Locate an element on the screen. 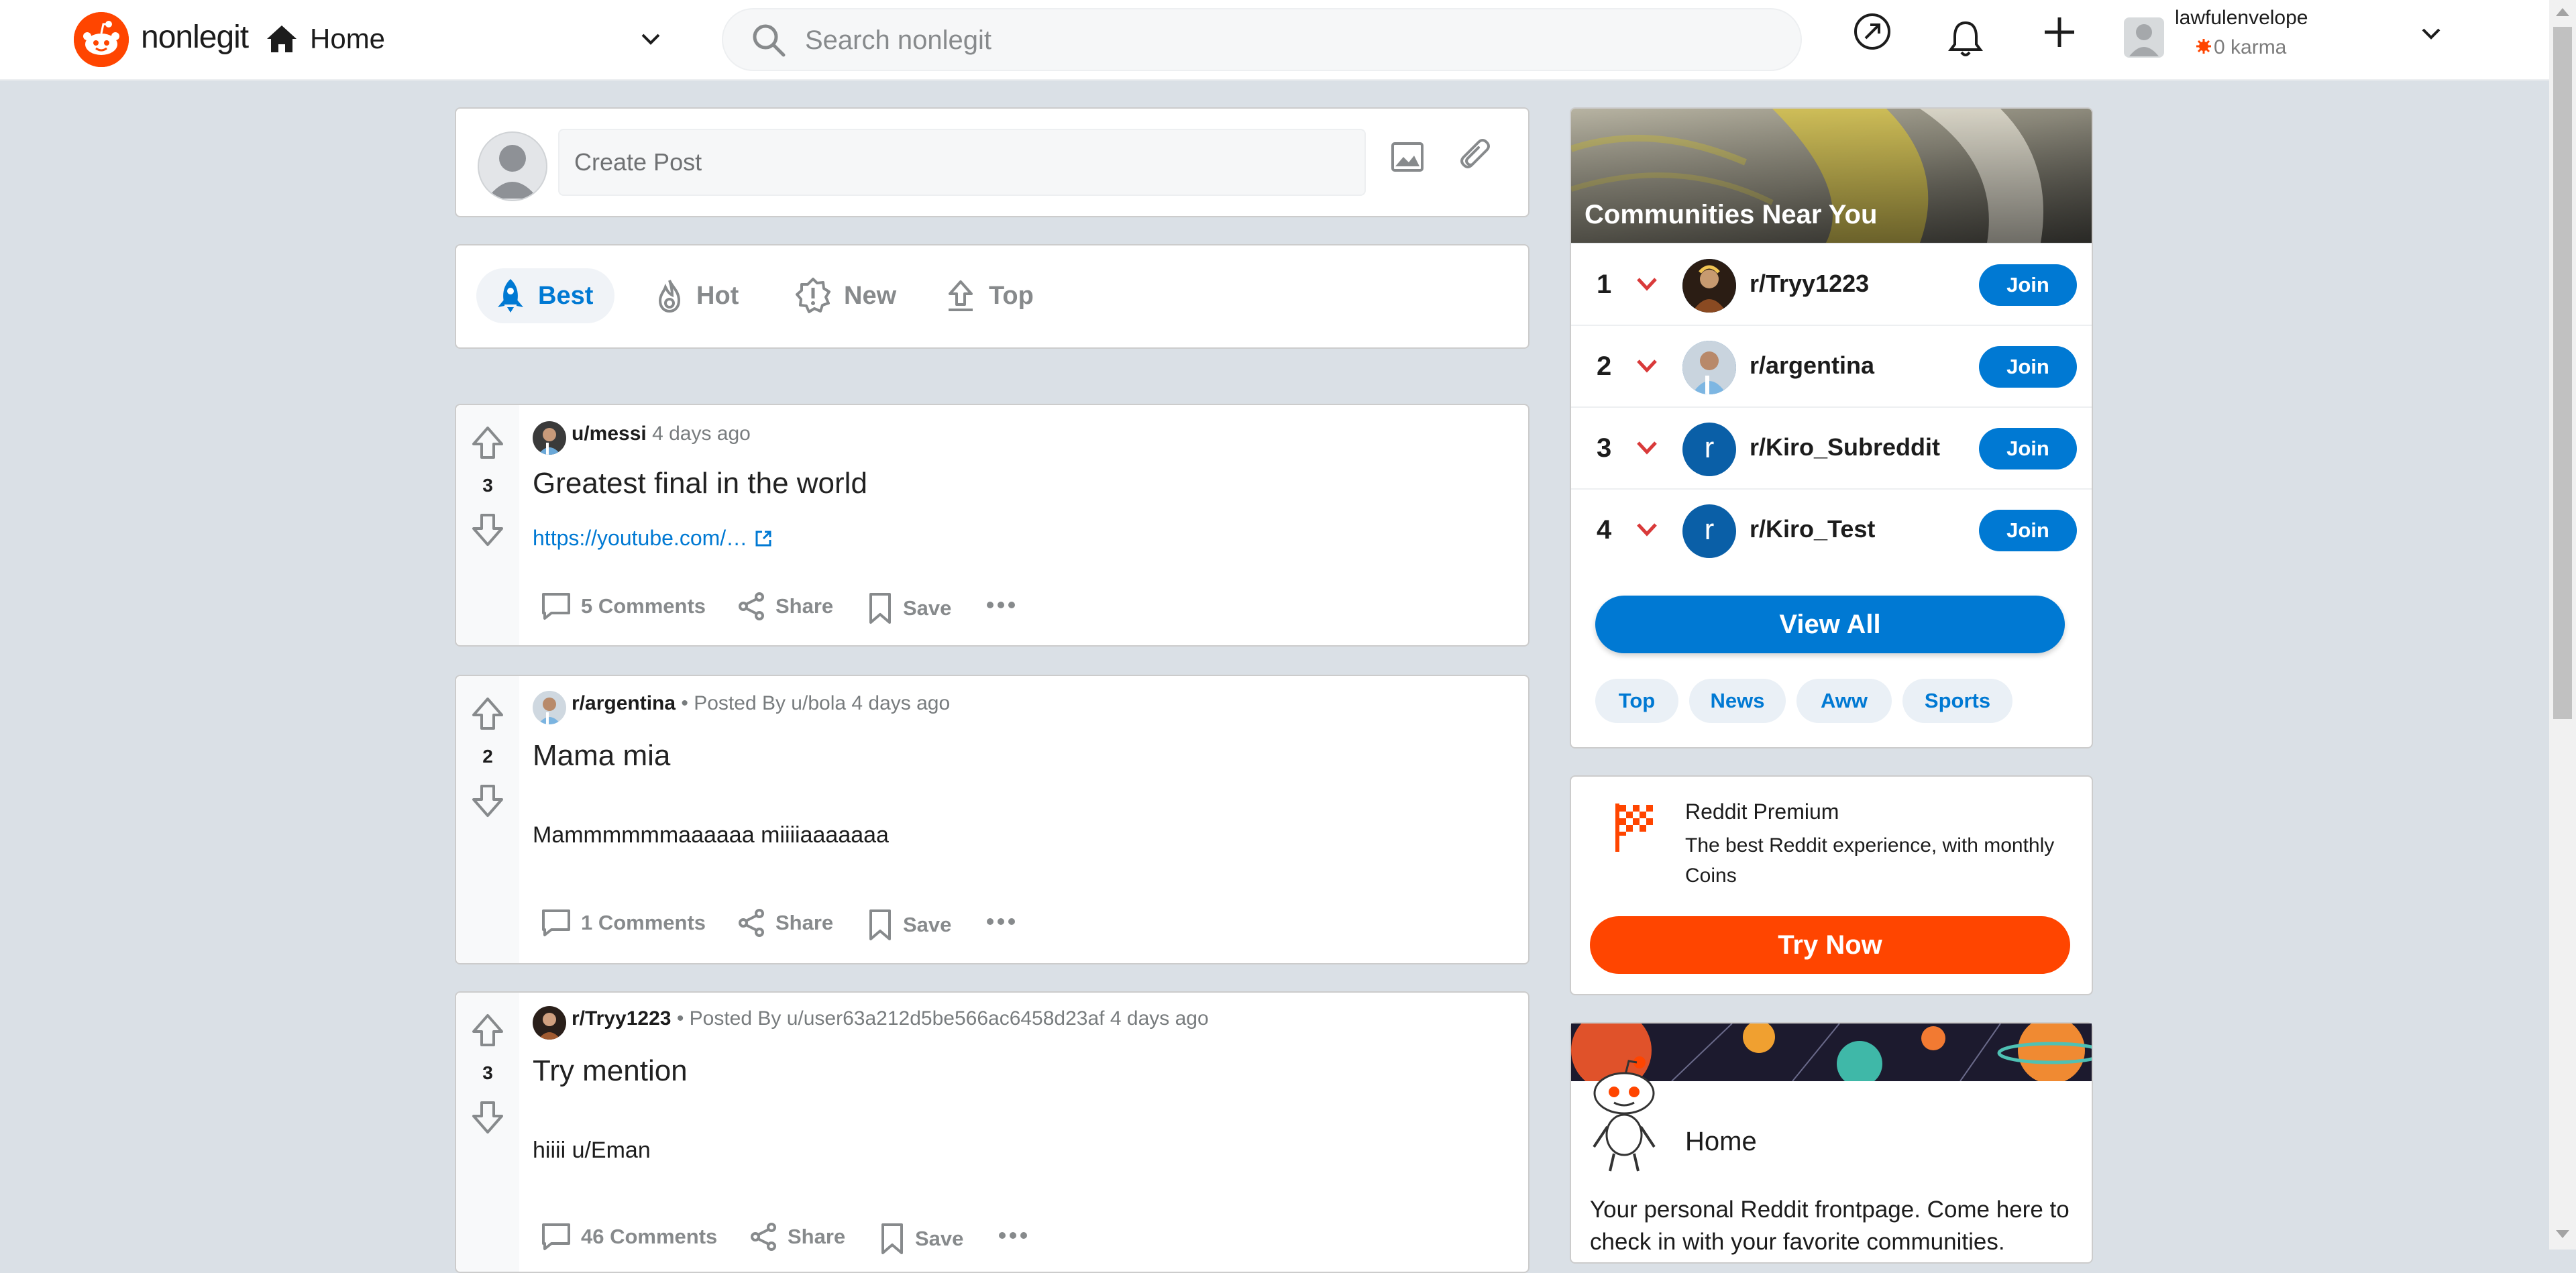 This screenshot has height=1273, width=2576. sort-tab-best: Best is located at coordinates (545, 295).